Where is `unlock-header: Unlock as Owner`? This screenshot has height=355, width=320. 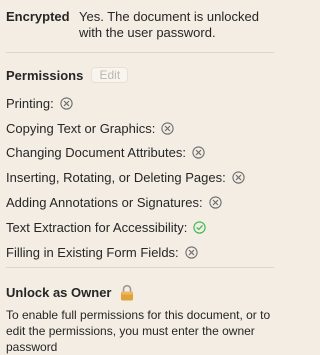 unlock-header: Unlock as Owner is located at coordinates (70, 292).